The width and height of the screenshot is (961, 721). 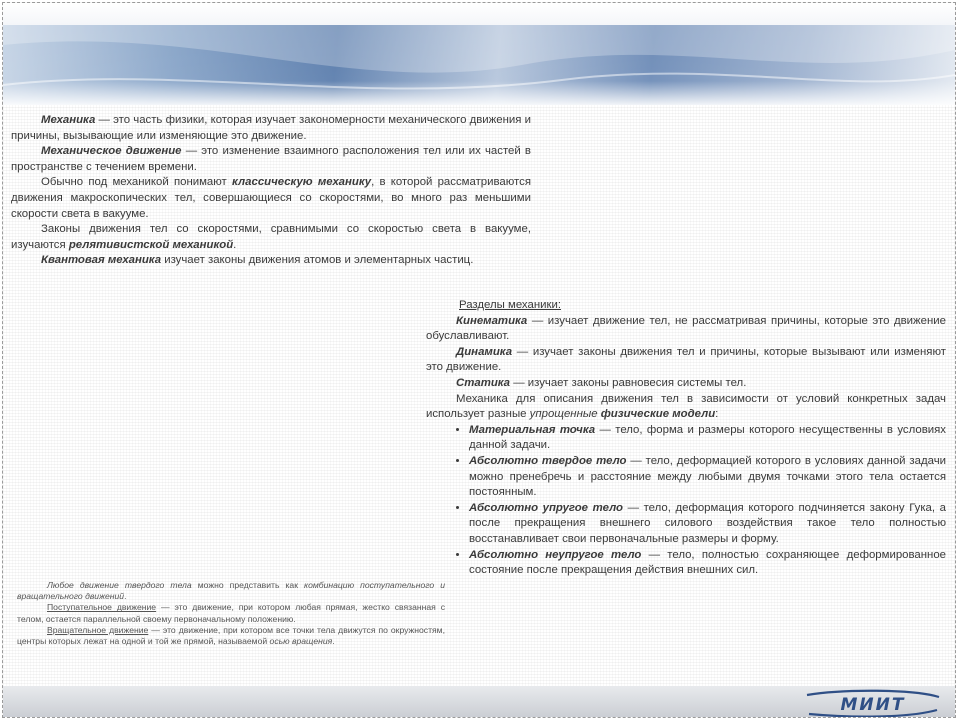 What do you see at coordinates (484, 351) in the screenshot?
I see `term-dynamics: Динамика` at bounding box center [484, 351].